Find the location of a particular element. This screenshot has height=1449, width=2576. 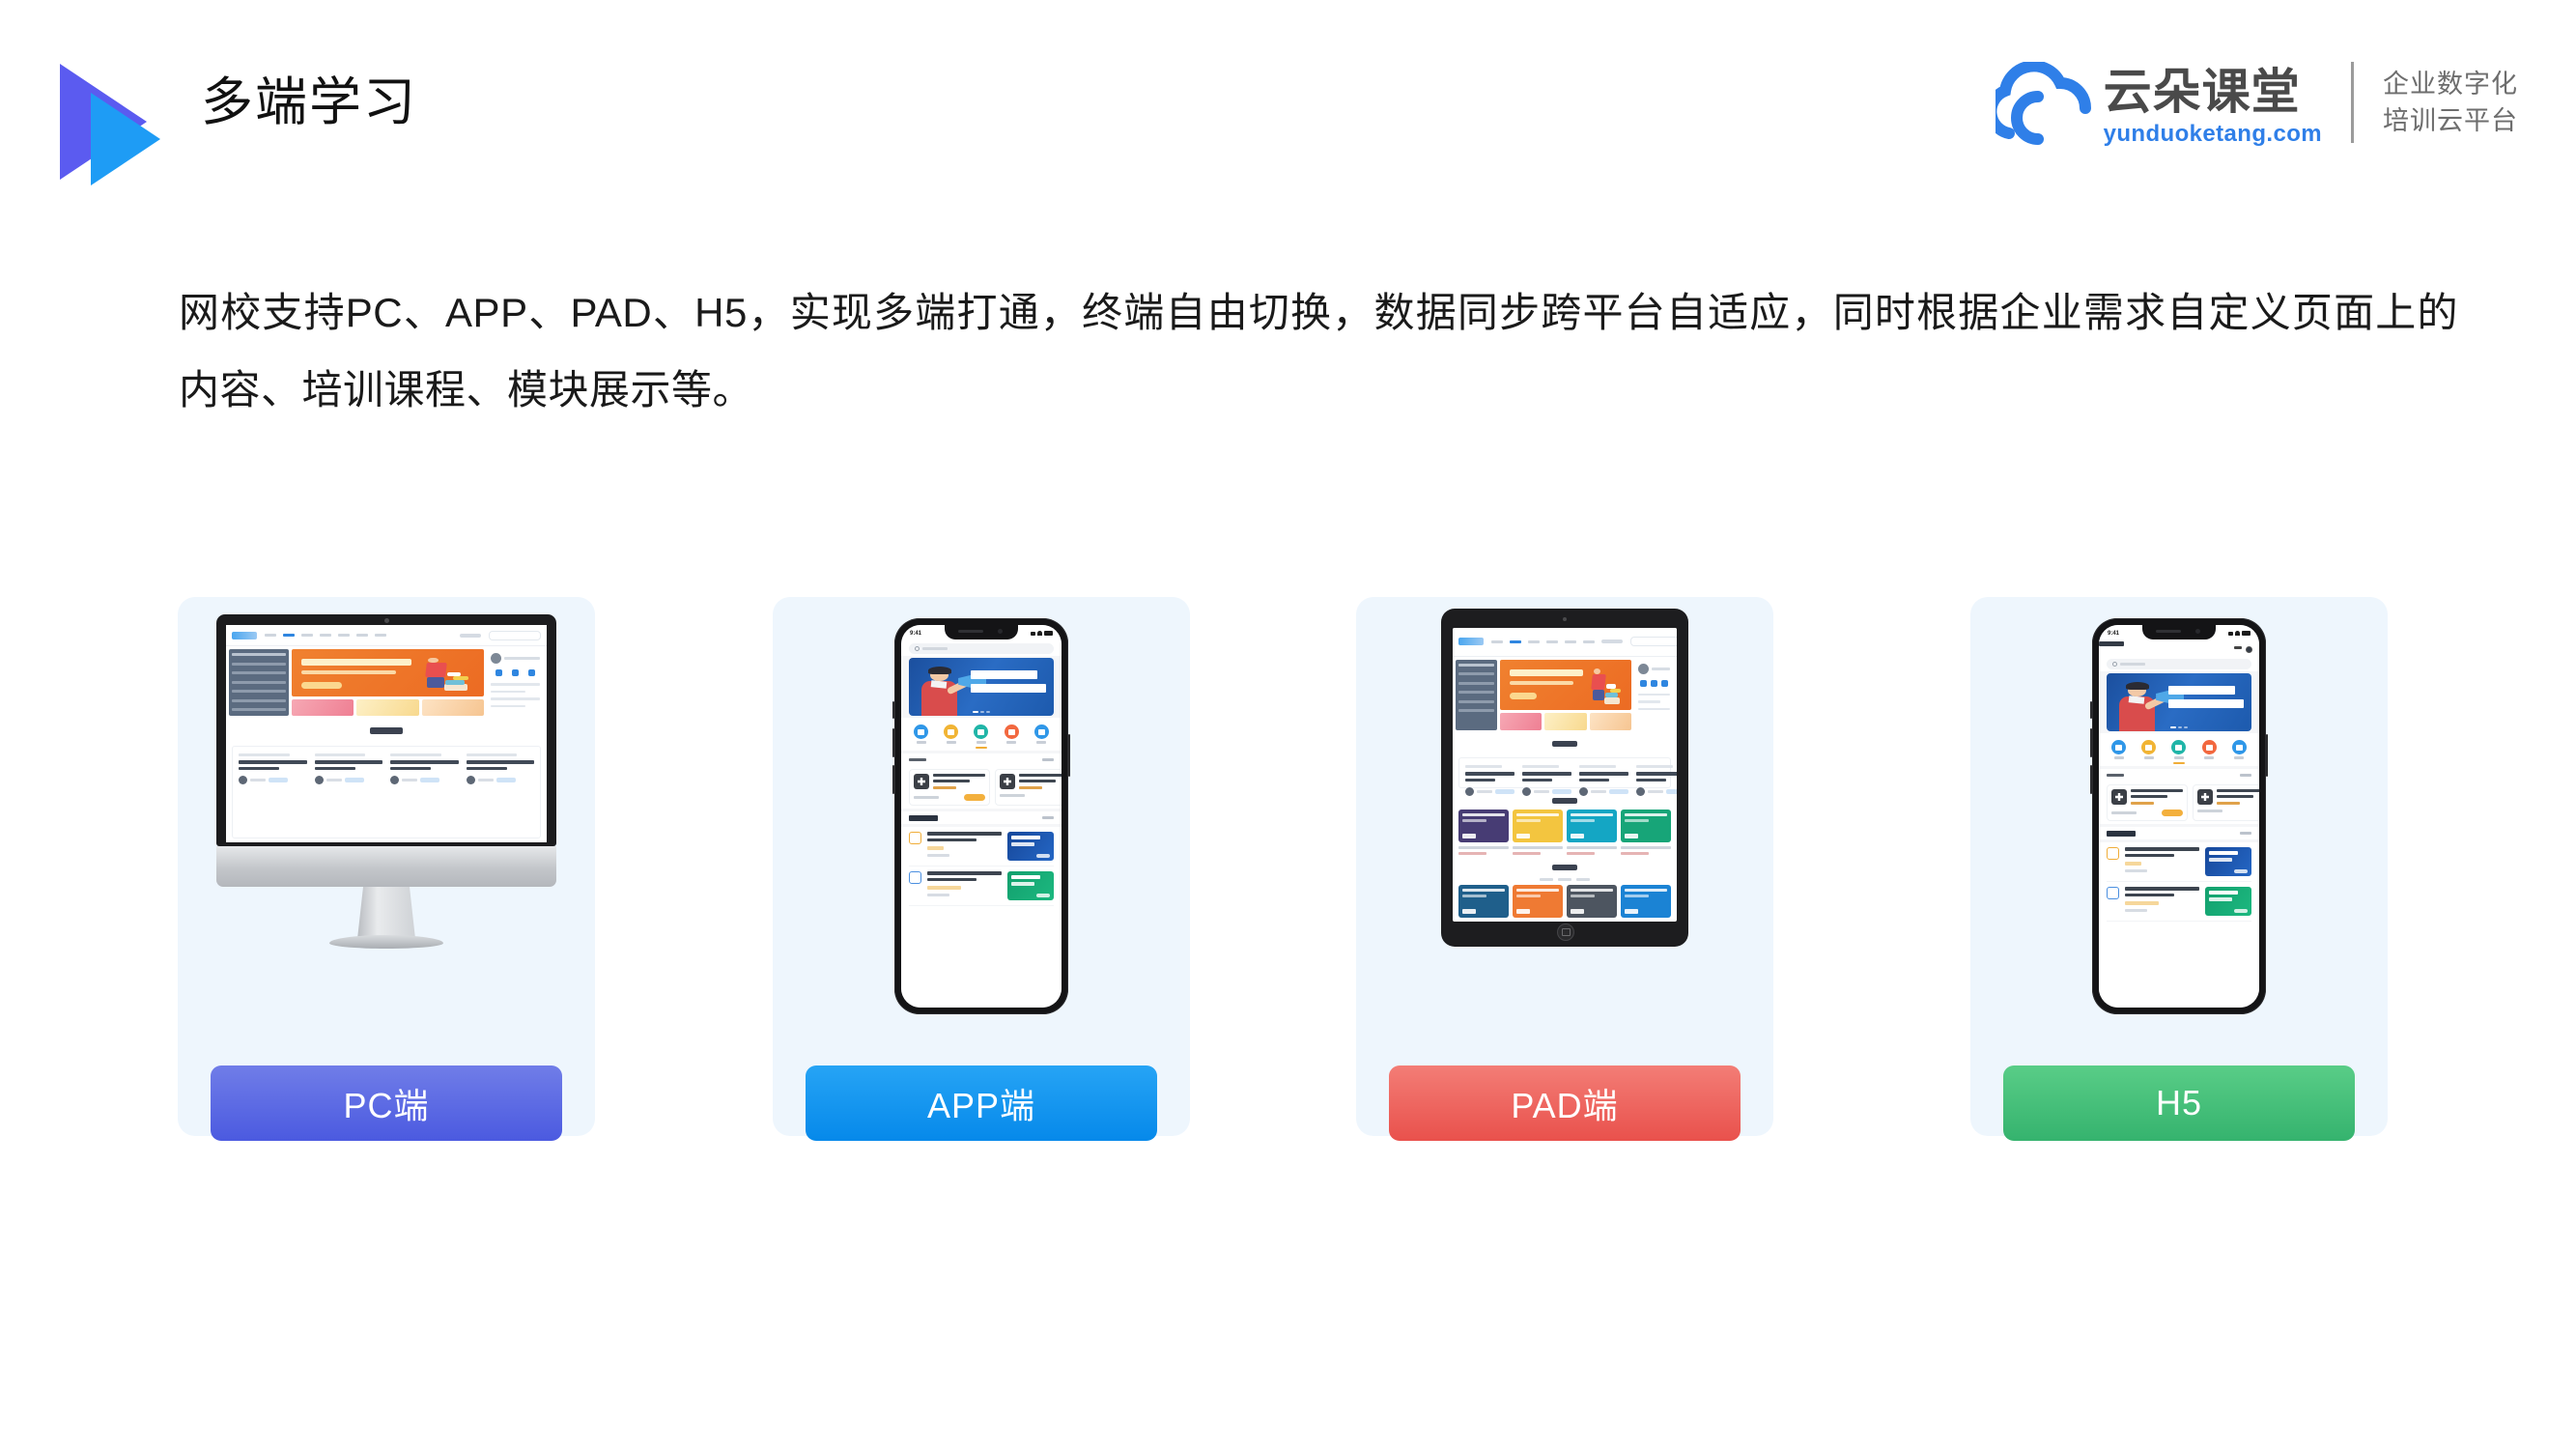

course-filter-tabs is located at coordinates (1565, 880).